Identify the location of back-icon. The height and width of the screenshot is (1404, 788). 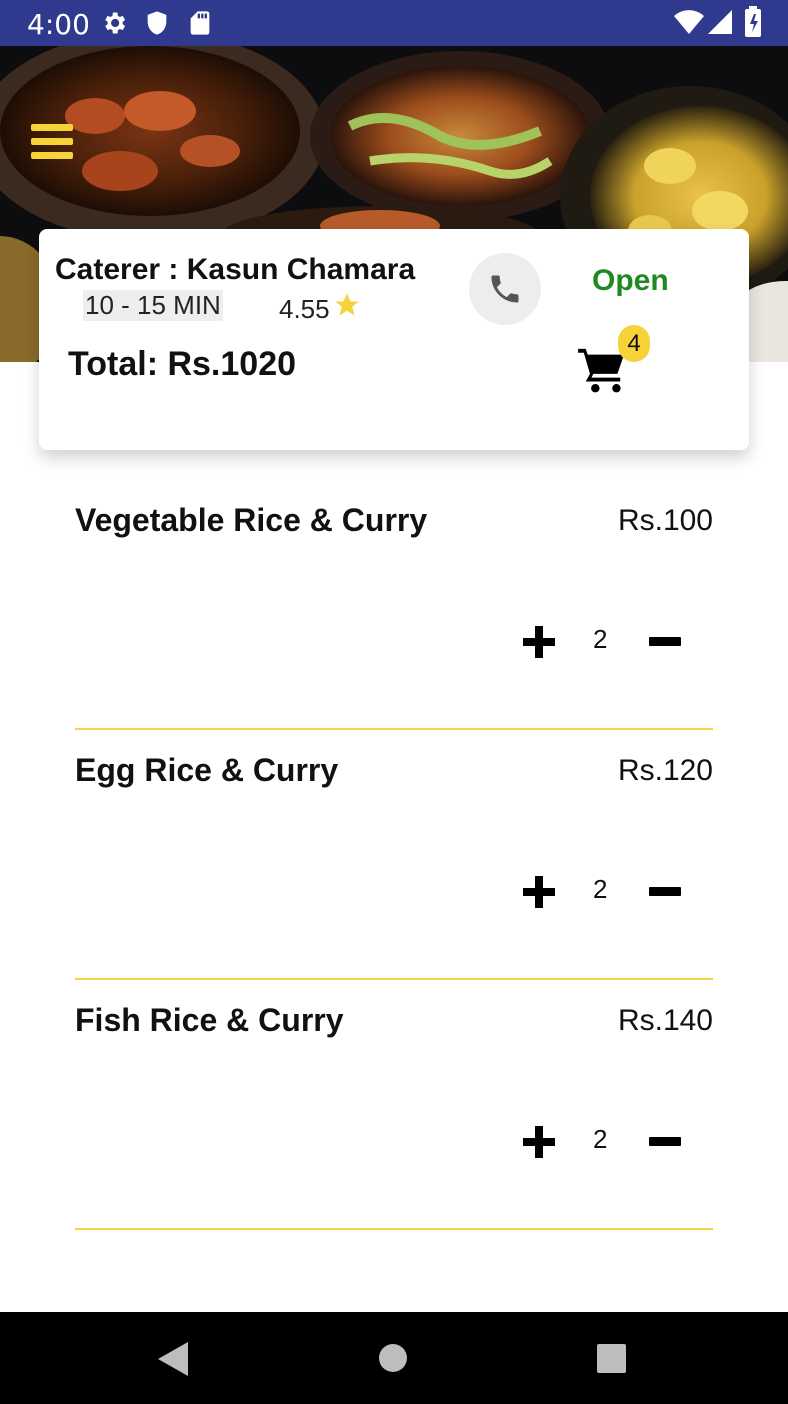
(174, 1359).